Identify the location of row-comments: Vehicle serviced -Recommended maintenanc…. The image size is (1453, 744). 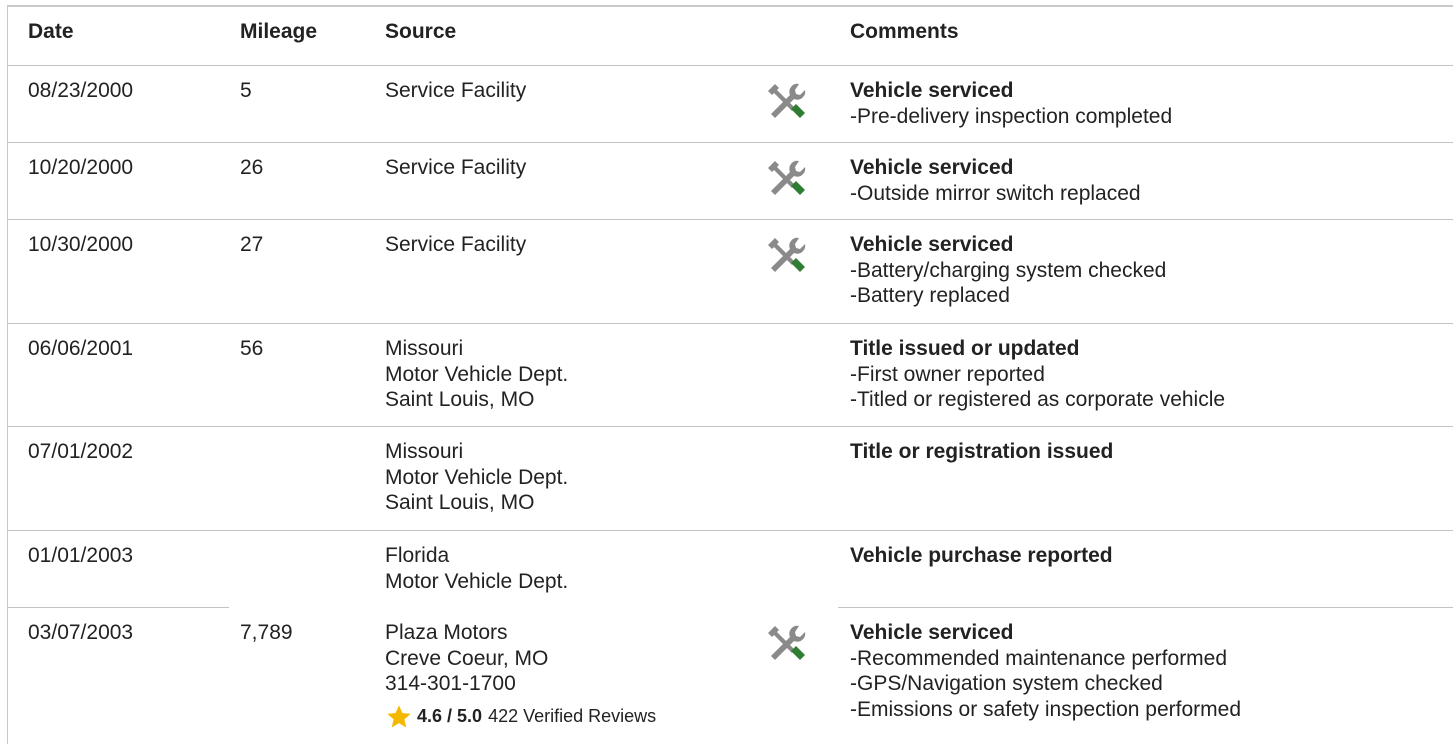
(1045, 671).